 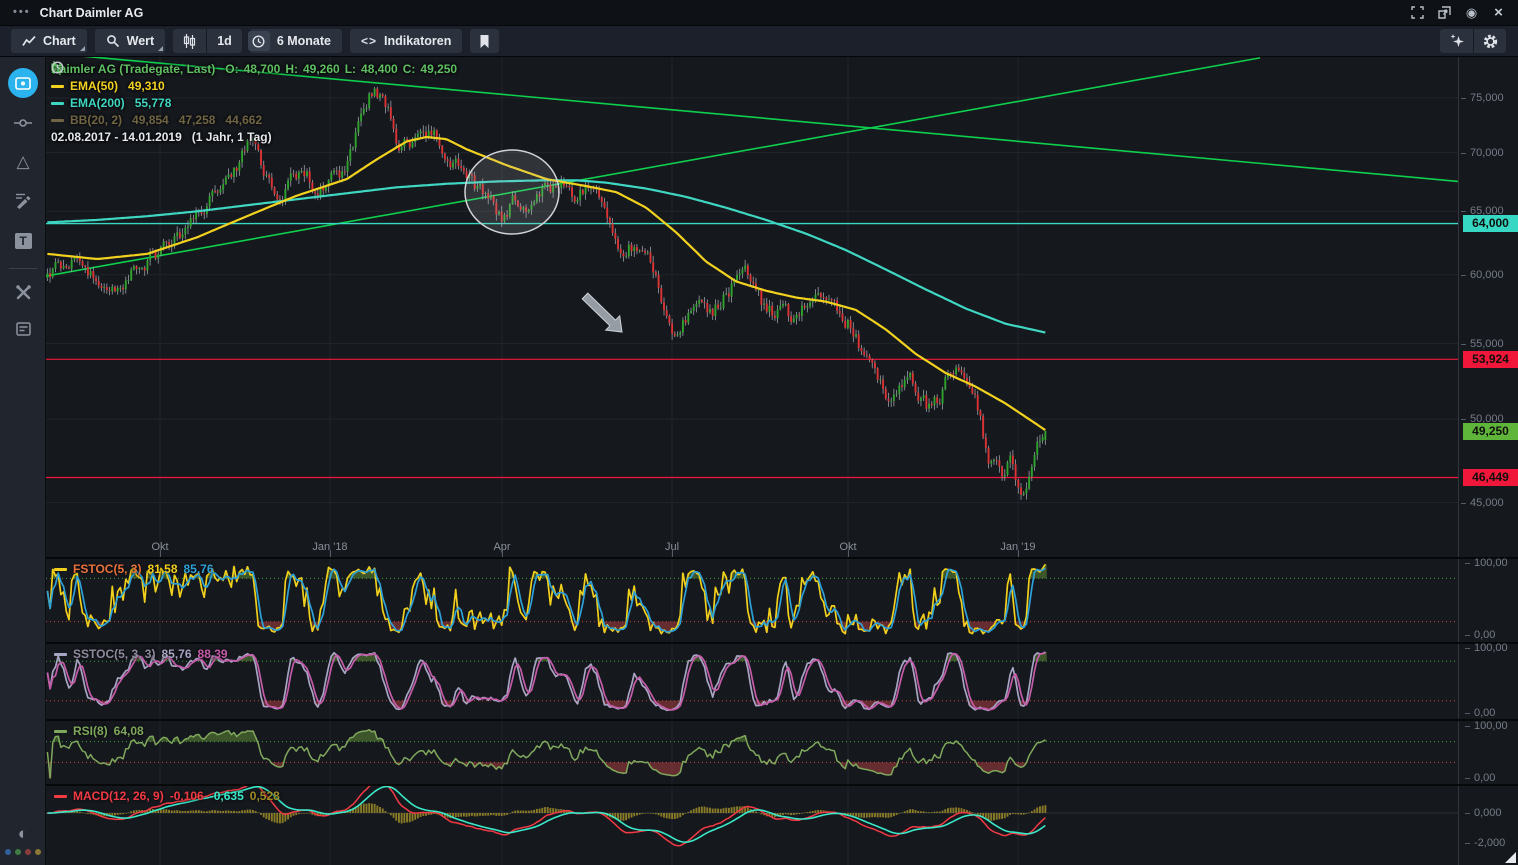 What do you see at coordinates (167, 796) in the screenshot?
I see `macd-legend: MACD(12, 26, 9) -0,106 -0,635 0,528` at bounding box center [167, 796].